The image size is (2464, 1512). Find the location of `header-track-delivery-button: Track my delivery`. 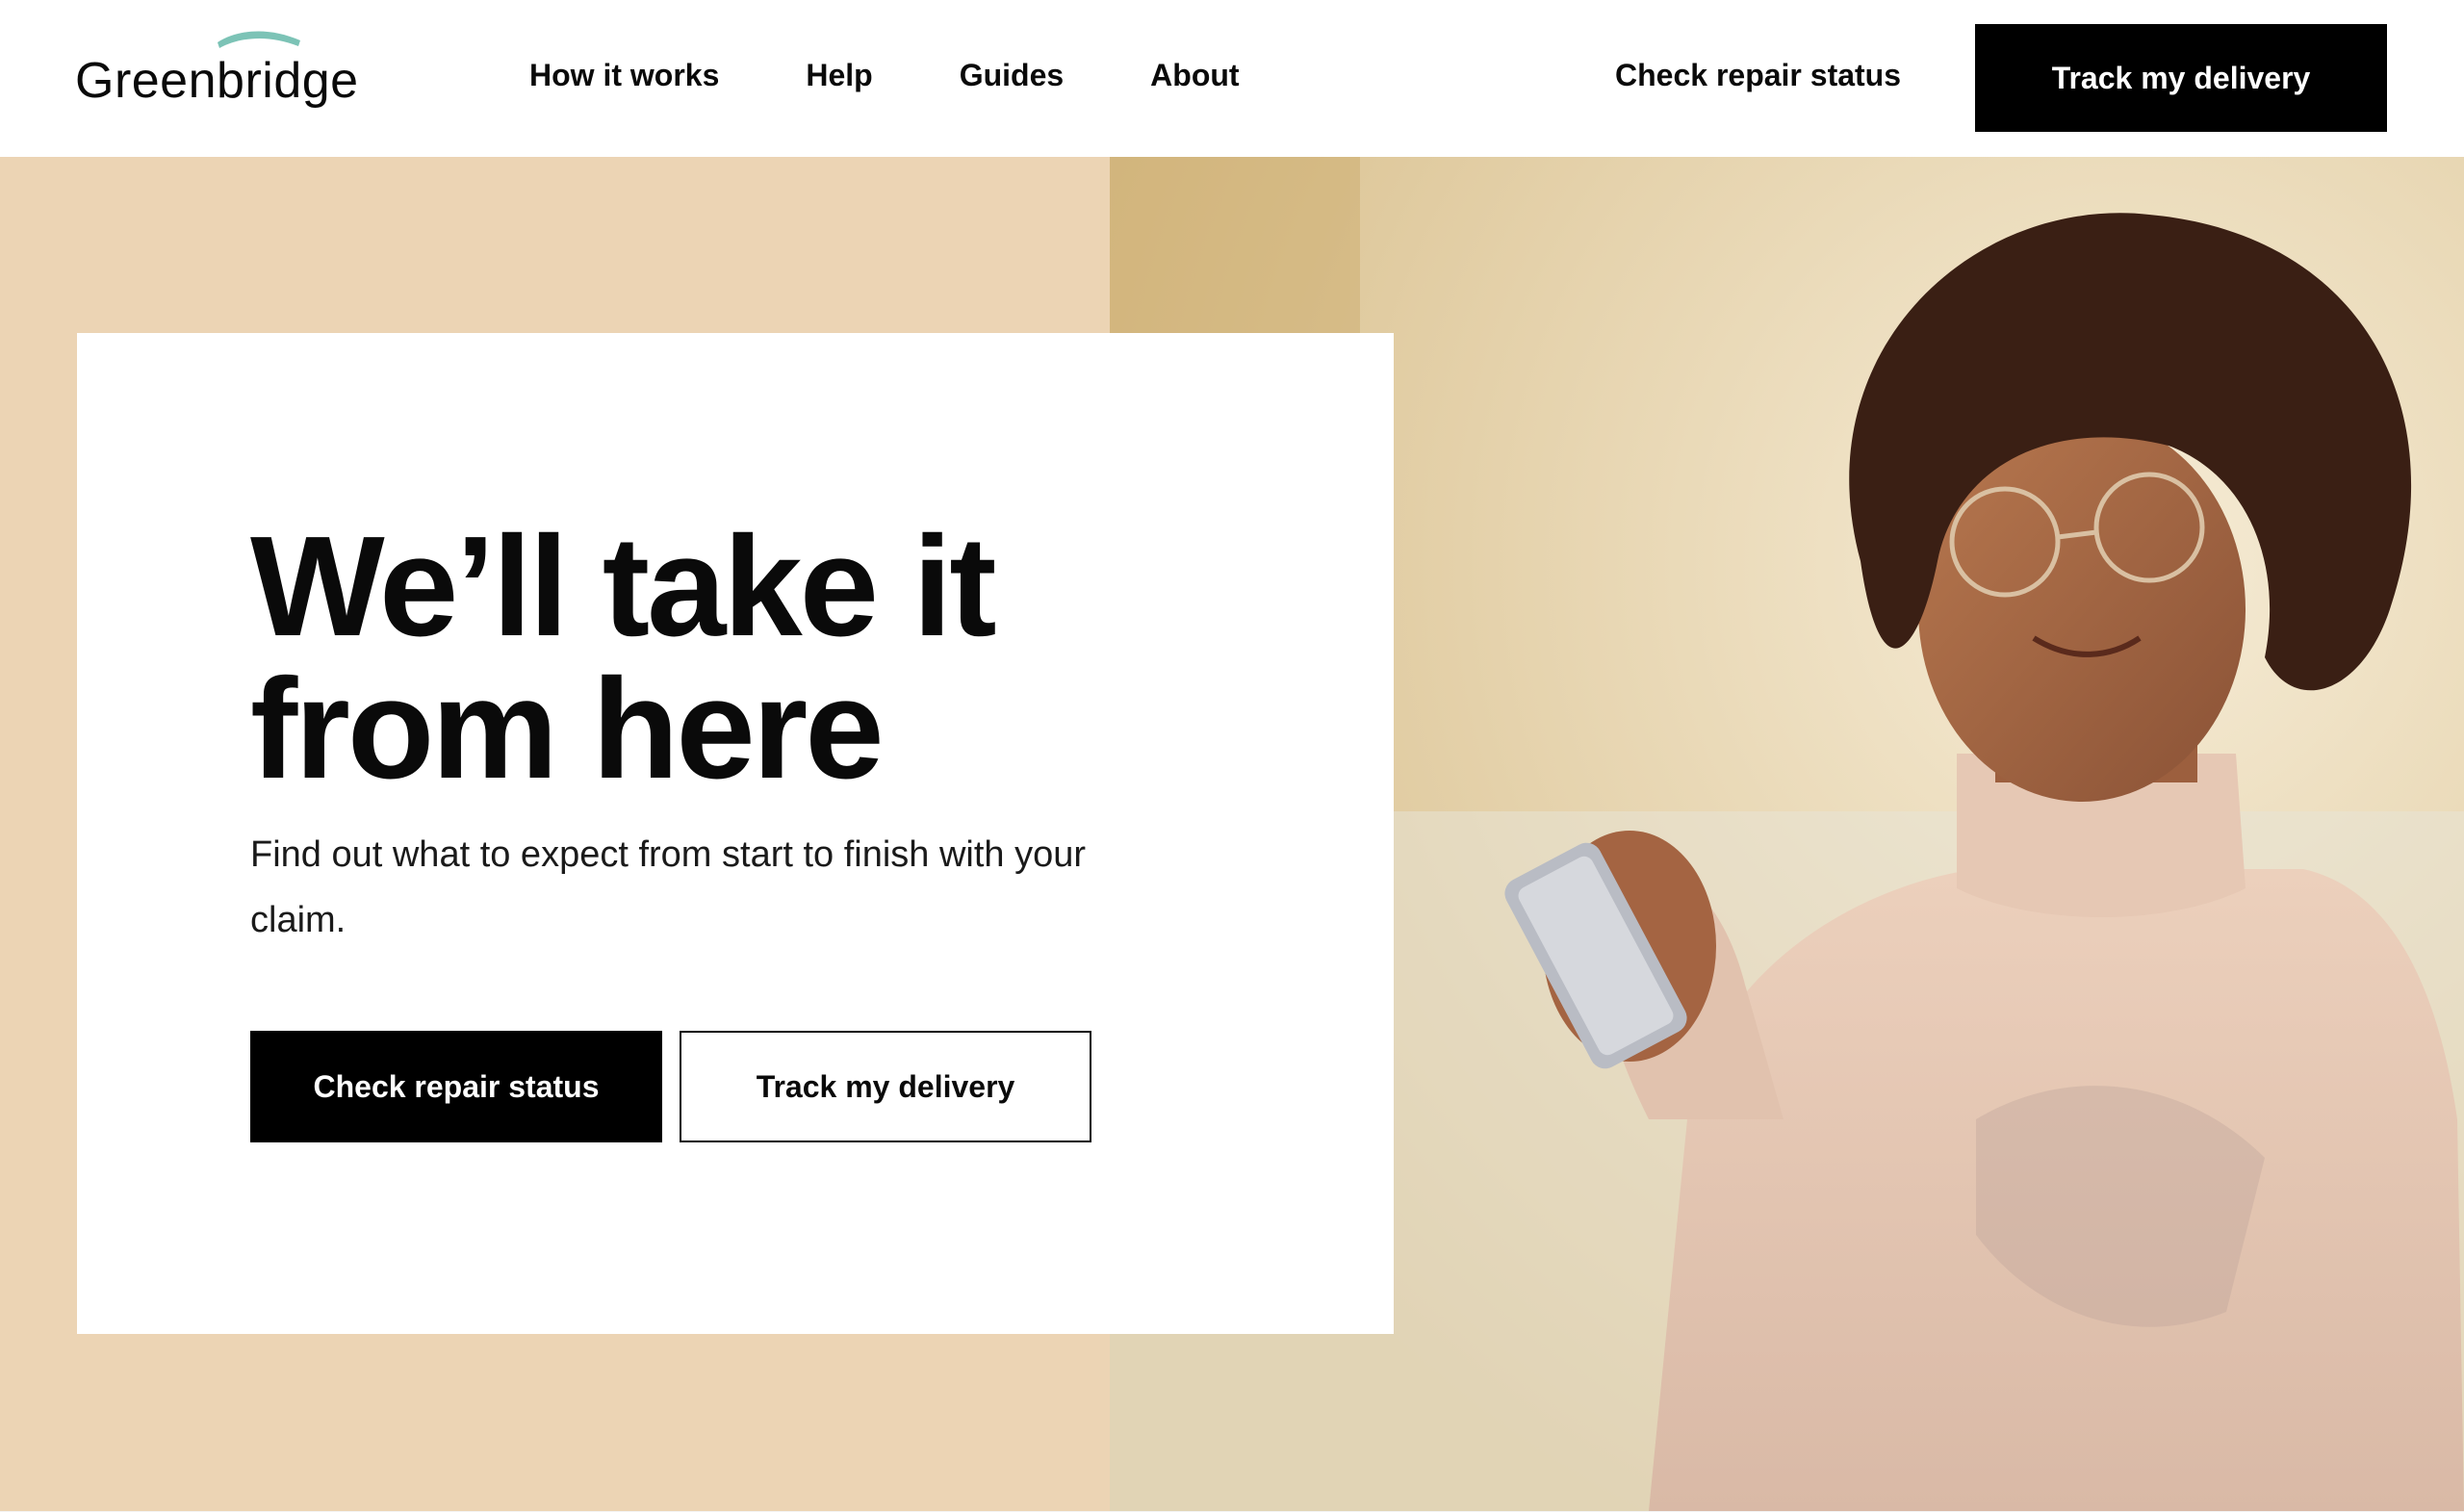

header-track-delivery-button: Track my delivery is located at coordinates (2181, 78).